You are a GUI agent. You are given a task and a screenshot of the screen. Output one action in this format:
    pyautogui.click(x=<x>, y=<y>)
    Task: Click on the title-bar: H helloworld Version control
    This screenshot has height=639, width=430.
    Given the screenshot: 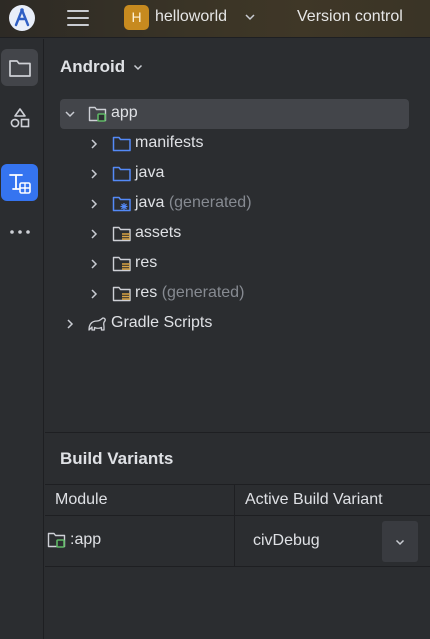 What is the action you would take?
    pyautogui.click(x=215, y=19)
    